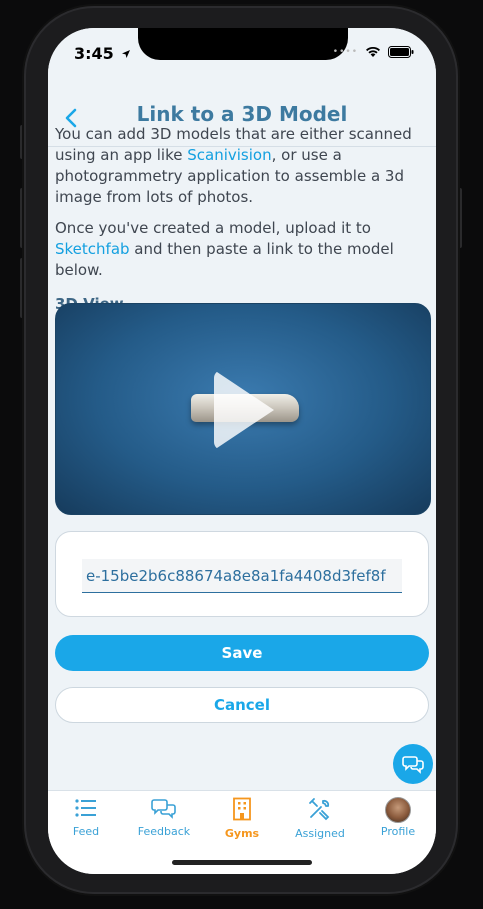 This screenshot has height=909, width=483. I want to click on notch, so click(243, 44).